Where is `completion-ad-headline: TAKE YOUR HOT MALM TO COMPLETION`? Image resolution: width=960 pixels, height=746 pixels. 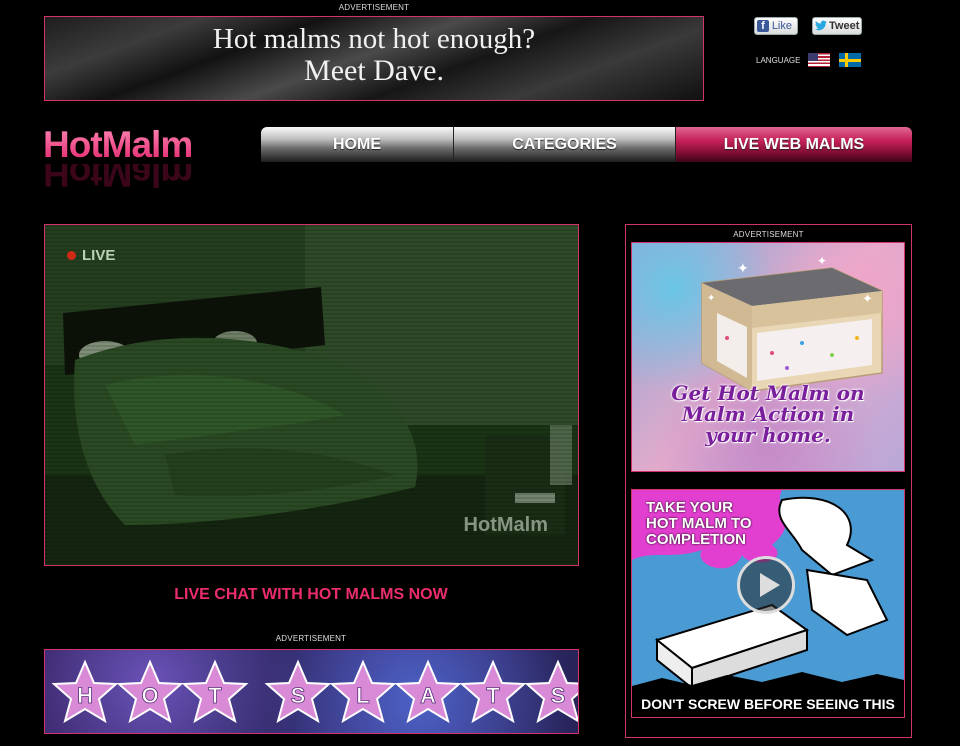
completion-ad-headline: TAKE YOUR HOT MALM TO COMPLETION is located at coordinates (699, 524).